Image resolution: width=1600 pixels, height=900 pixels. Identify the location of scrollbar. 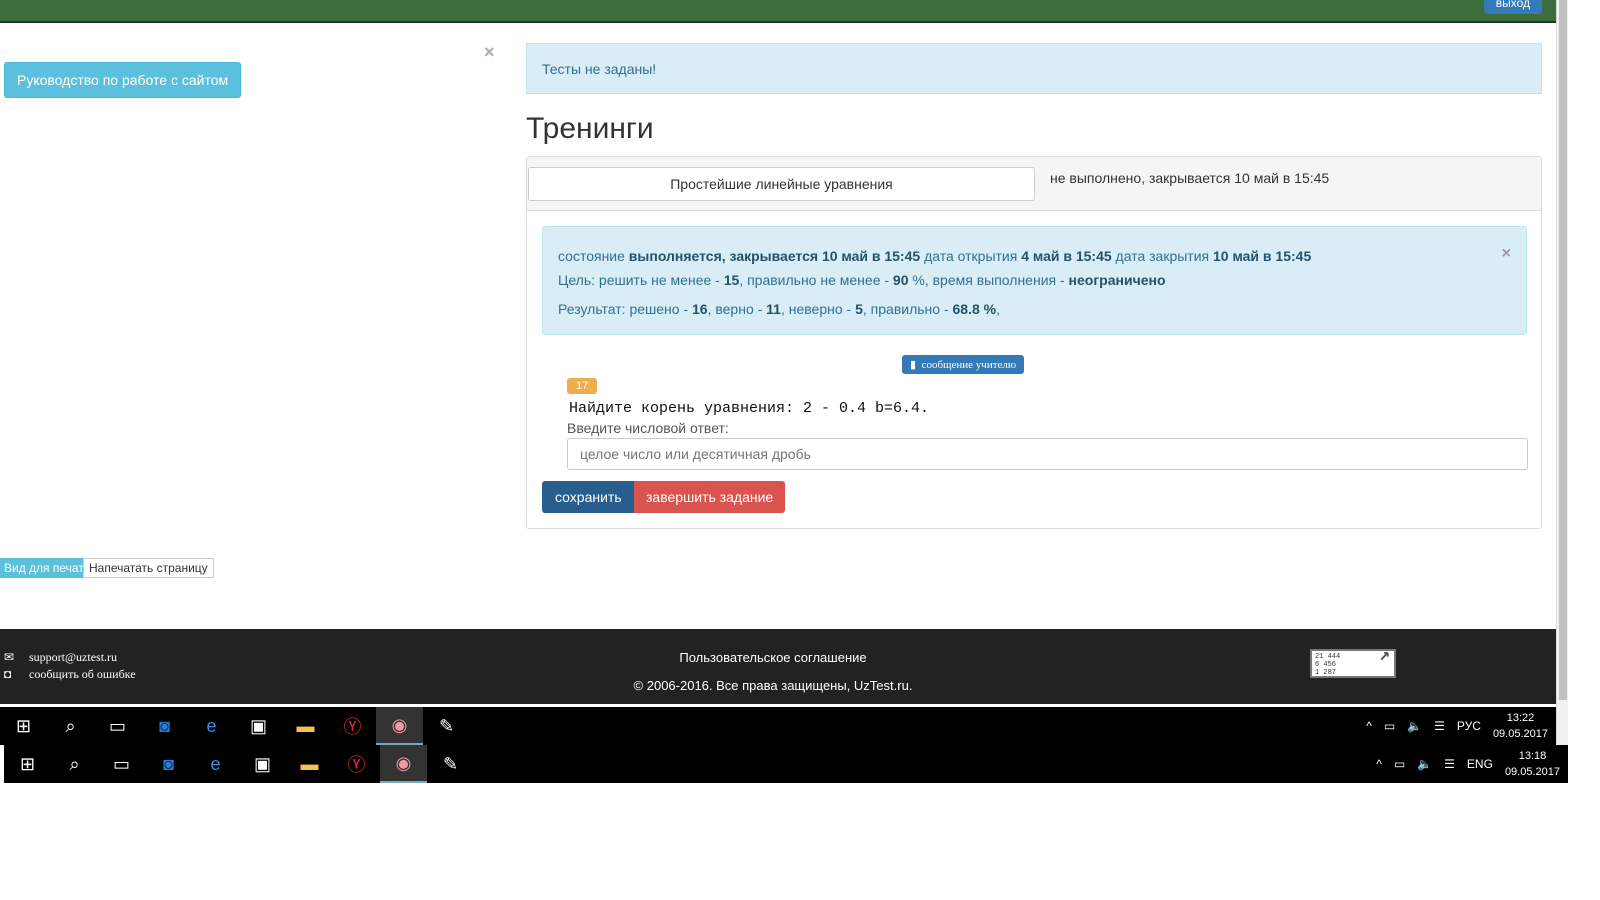
(1562, 372).